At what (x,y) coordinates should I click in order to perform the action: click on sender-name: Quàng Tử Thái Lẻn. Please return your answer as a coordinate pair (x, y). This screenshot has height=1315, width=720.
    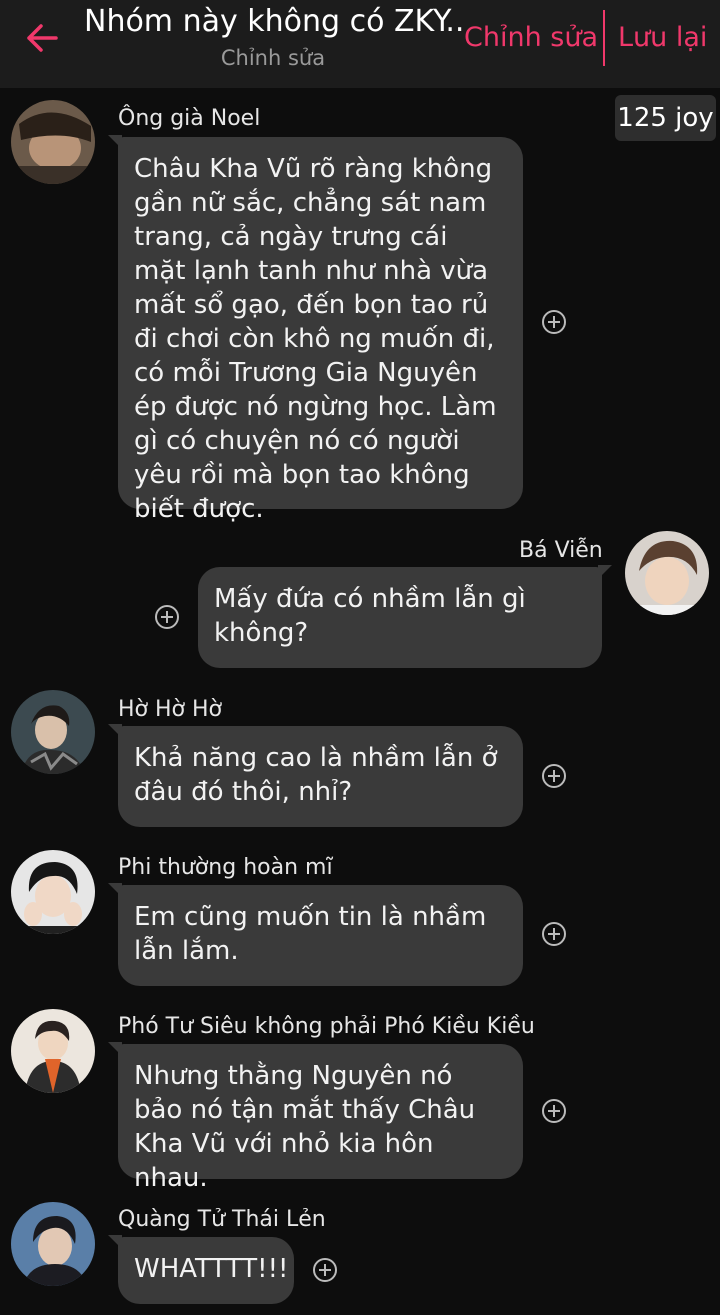
    Looking at the image, I should click on (222, 1219).